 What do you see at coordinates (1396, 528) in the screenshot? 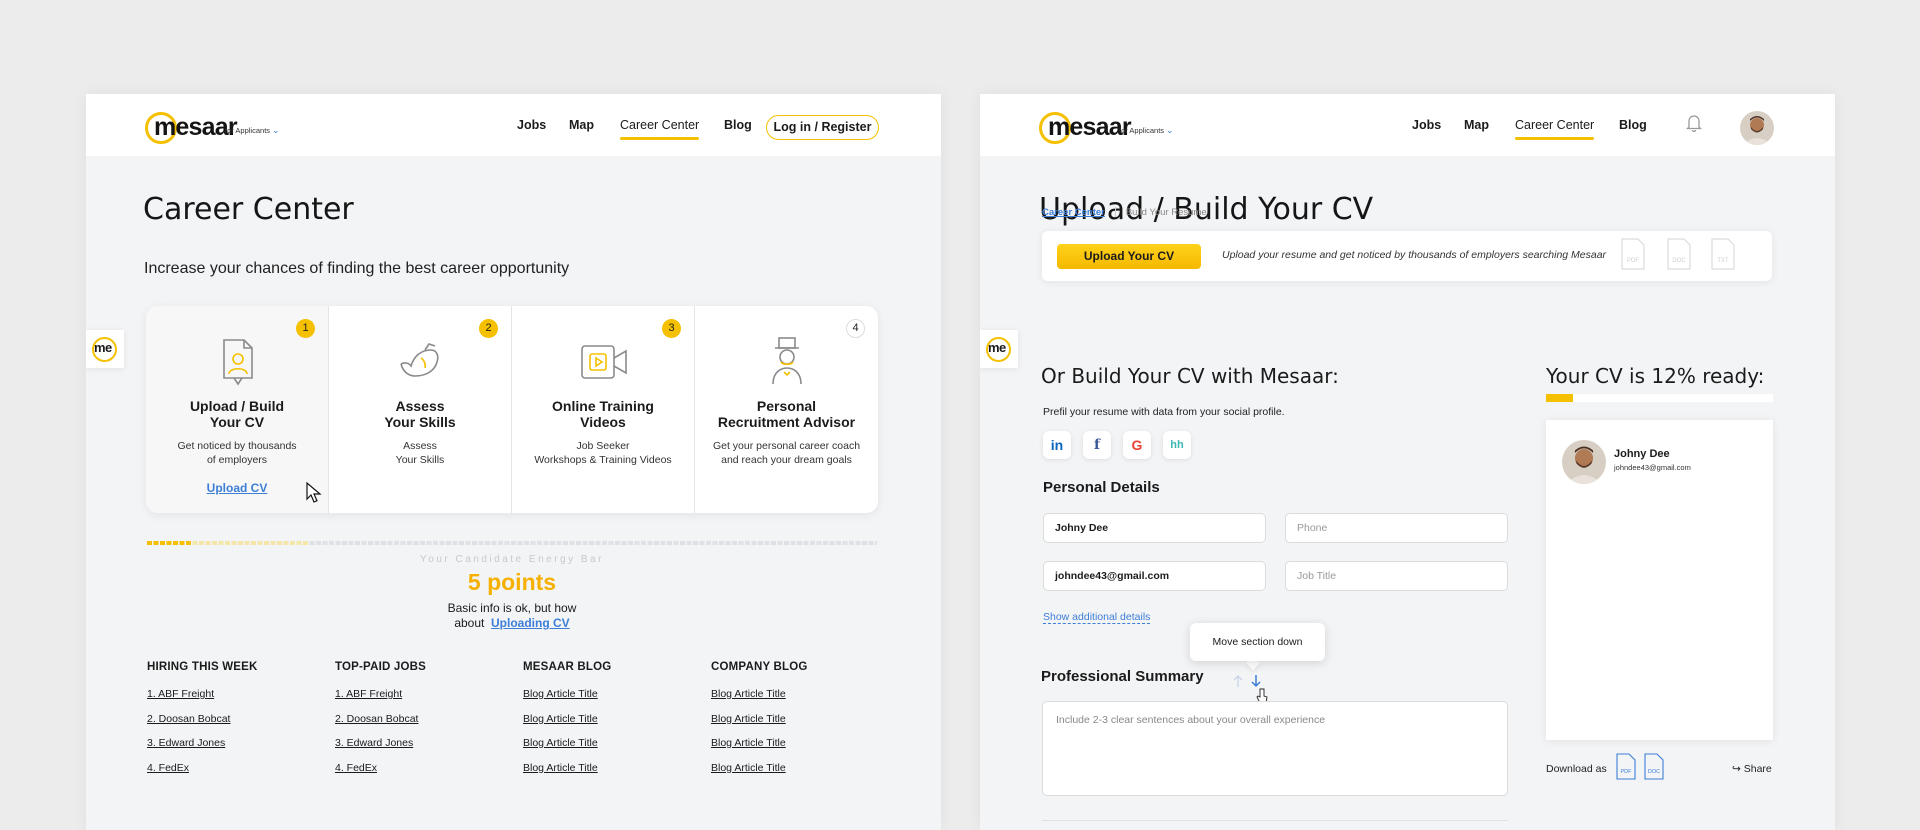
I see `phone-field: Phone` at bounding box center [1396, 528].